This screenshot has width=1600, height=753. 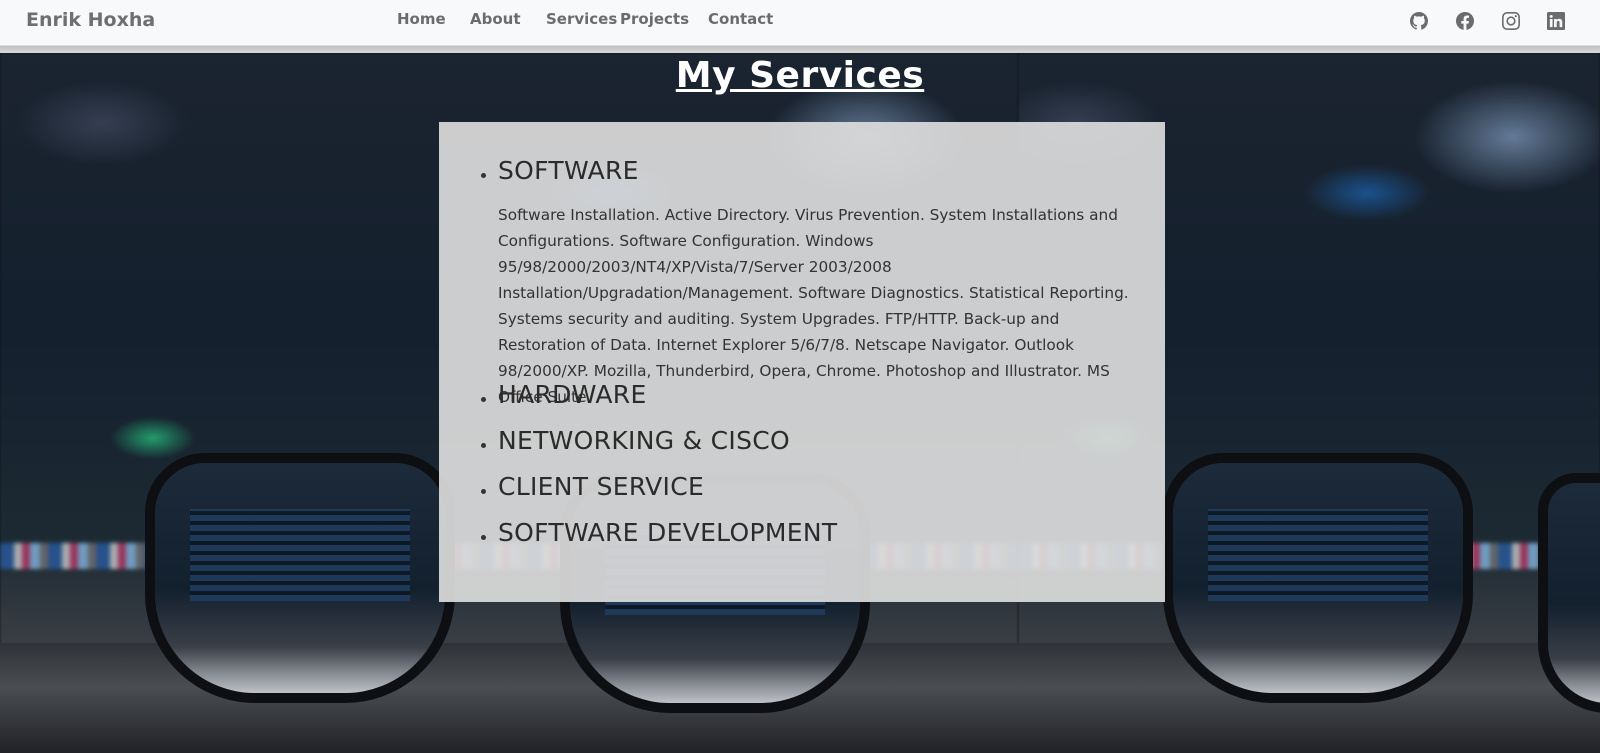 What do you see at coordinates (572, 394) in the screenshot?
I see `service-title: HARDWARE` at bounding box center [572, 394].